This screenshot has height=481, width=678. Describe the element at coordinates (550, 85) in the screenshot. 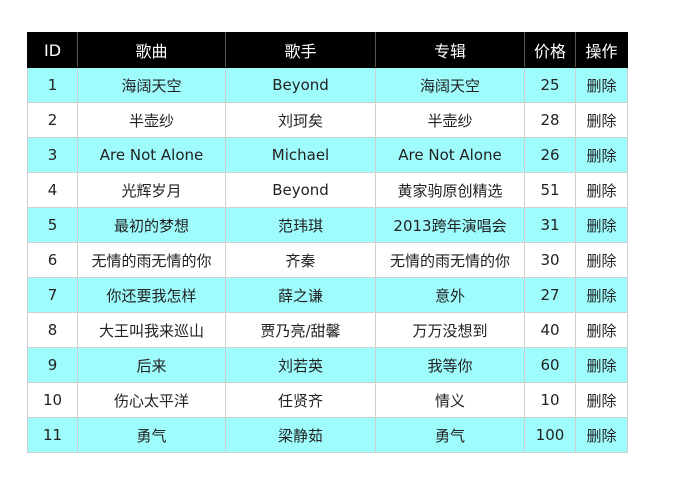

I see `cell-price: 25` at that location.